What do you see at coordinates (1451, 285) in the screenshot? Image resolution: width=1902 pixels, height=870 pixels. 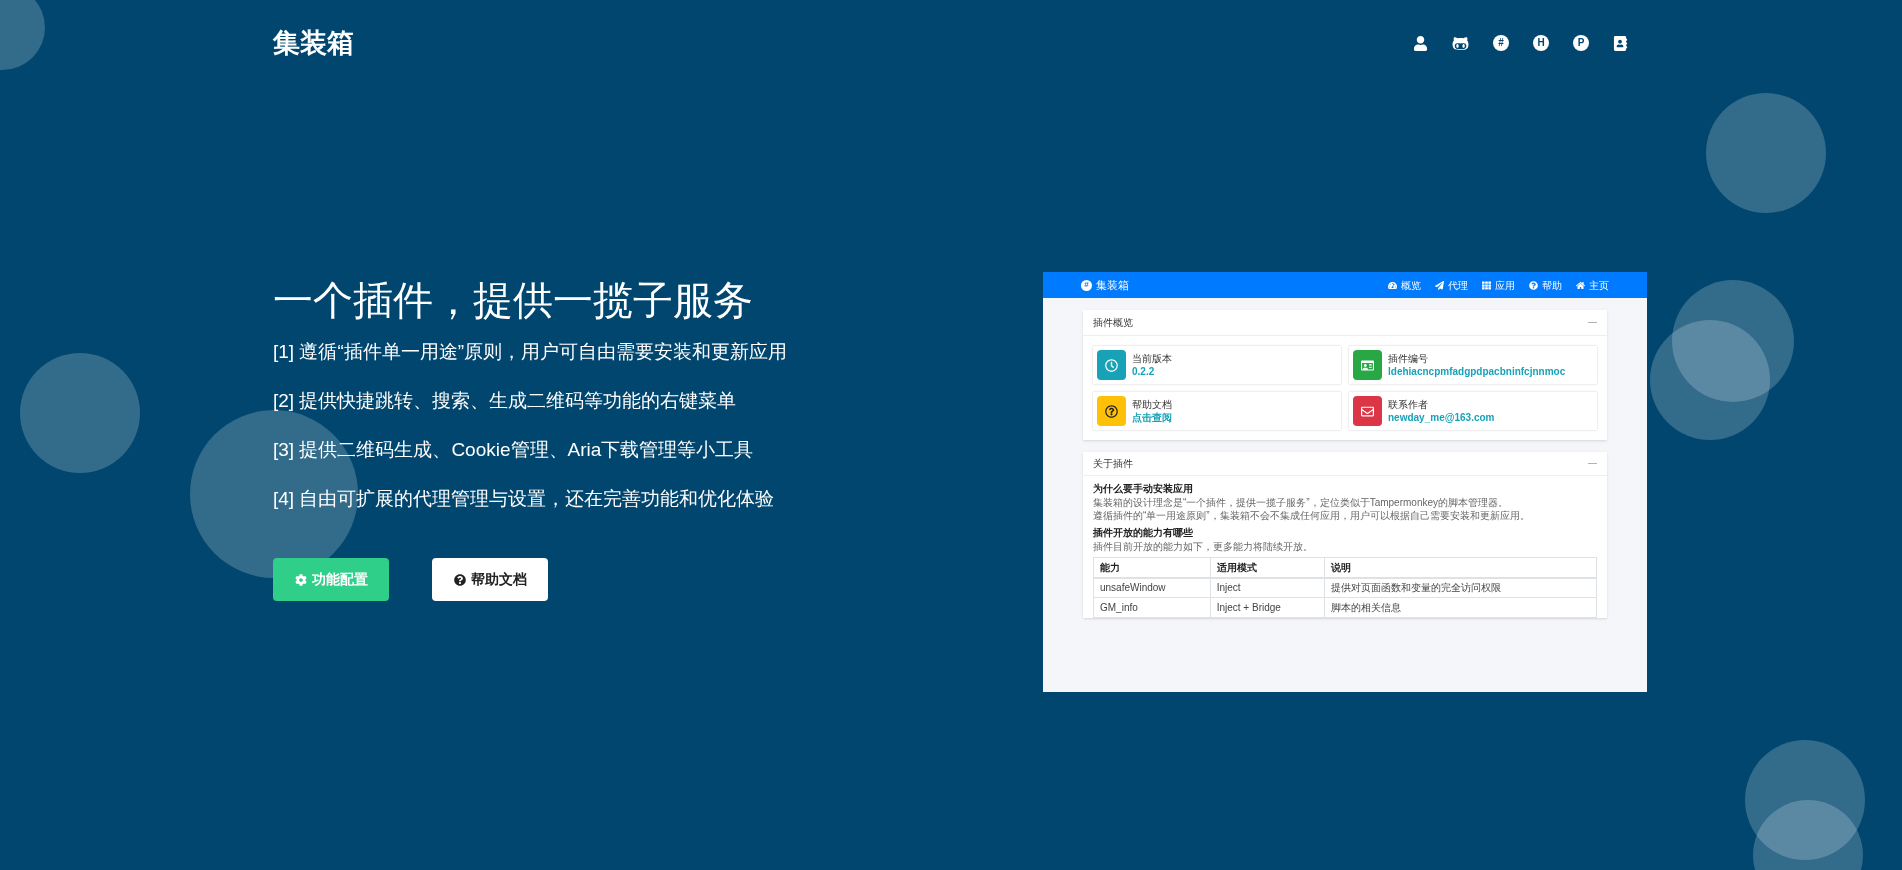 I see `nav-link: 代理` at bounding box center [1451, 285].